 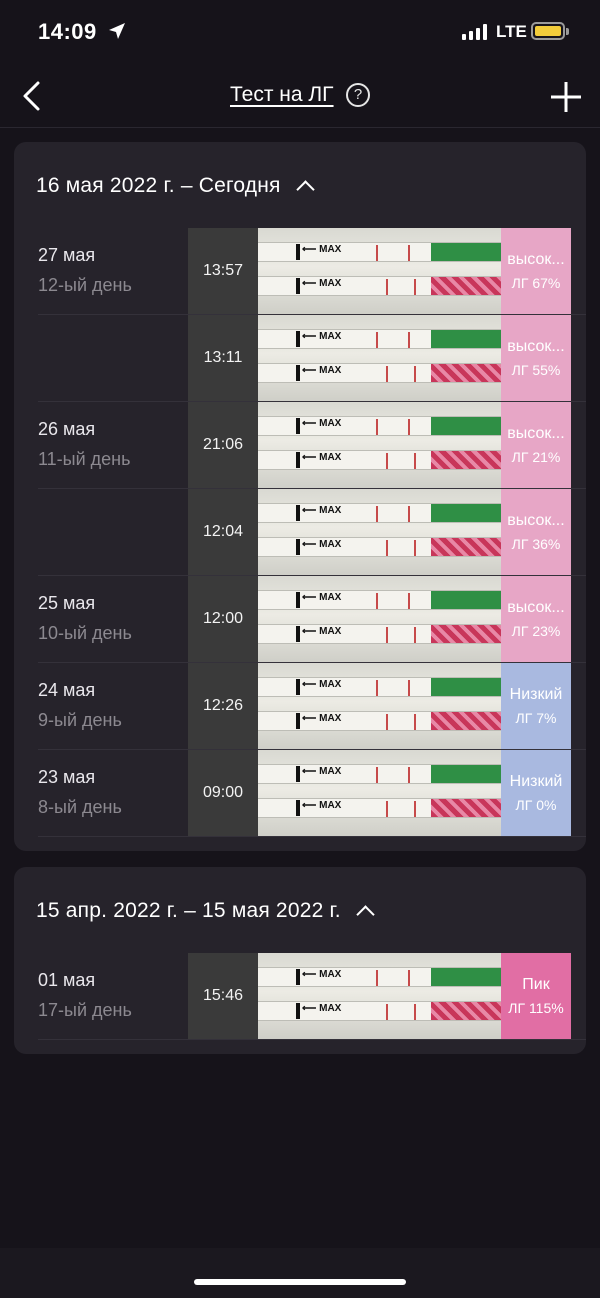 I want to click on lh-percent: ЛГ 36%, so click(x=536, y=544).